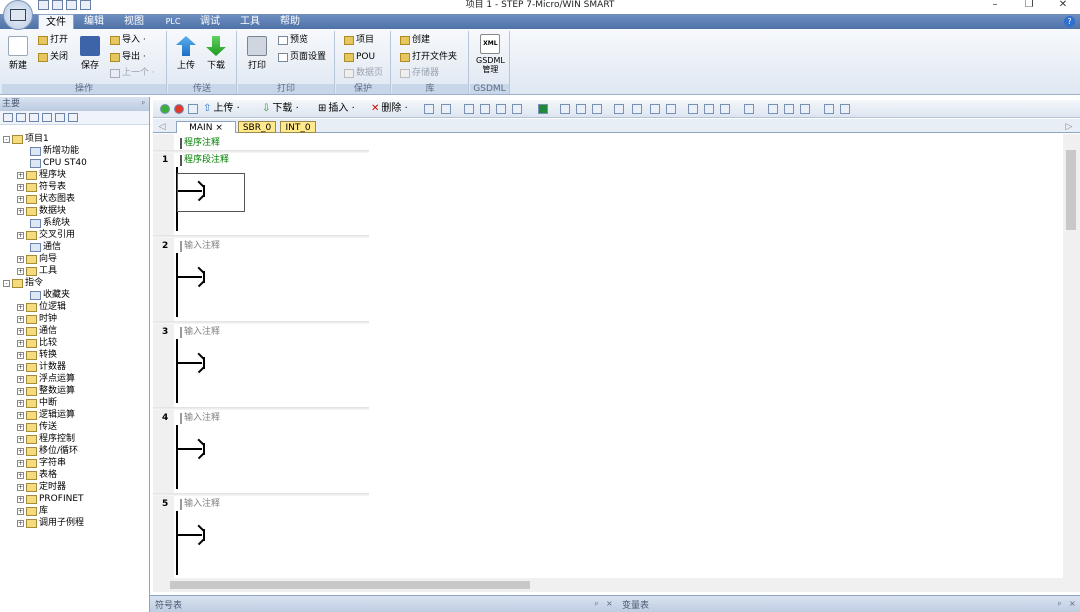 The image size is (1080, 612). Describe the element at coordinates (186, 53) in the screenshot. I see `upload-button: 上传` at that location.